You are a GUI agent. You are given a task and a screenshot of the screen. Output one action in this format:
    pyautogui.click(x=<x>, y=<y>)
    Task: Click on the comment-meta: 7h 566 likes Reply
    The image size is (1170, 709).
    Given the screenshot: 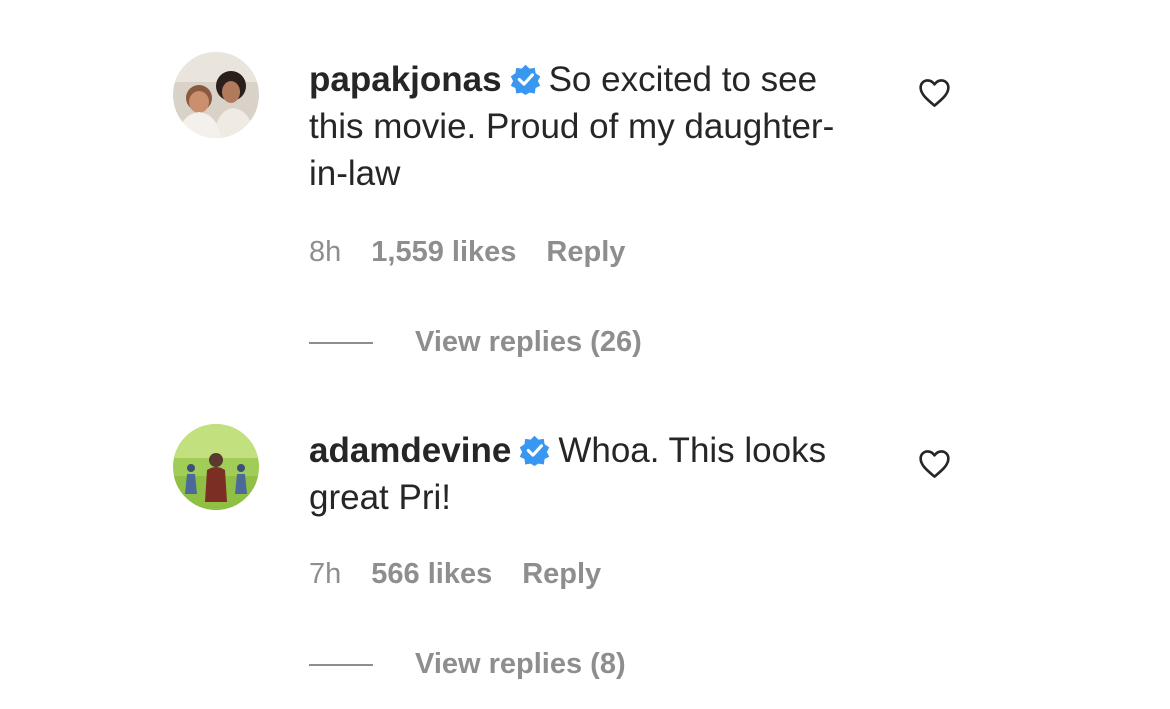 What is the action you would take?
    pyautogui.click(x=470, y=574)
    